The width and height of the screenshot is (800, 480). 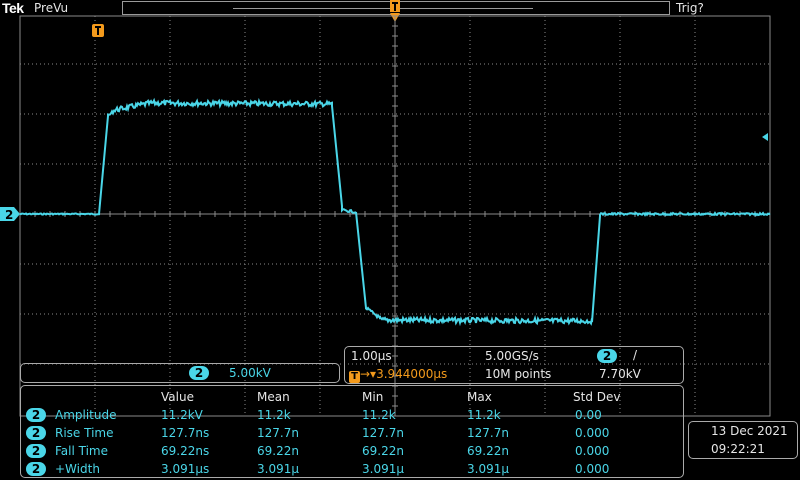 I want to click on measurement-mean: 11.2k, so click(x=274, y=415).